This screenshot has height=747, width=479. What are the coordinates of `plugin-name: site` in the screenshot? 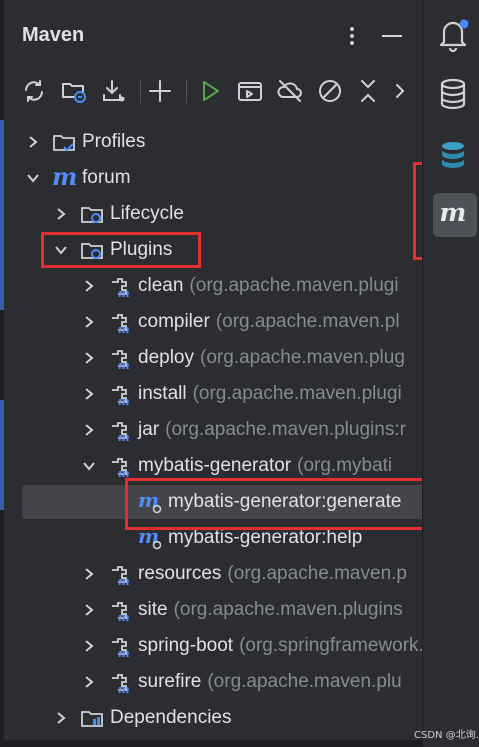 It's located at (153, 609).